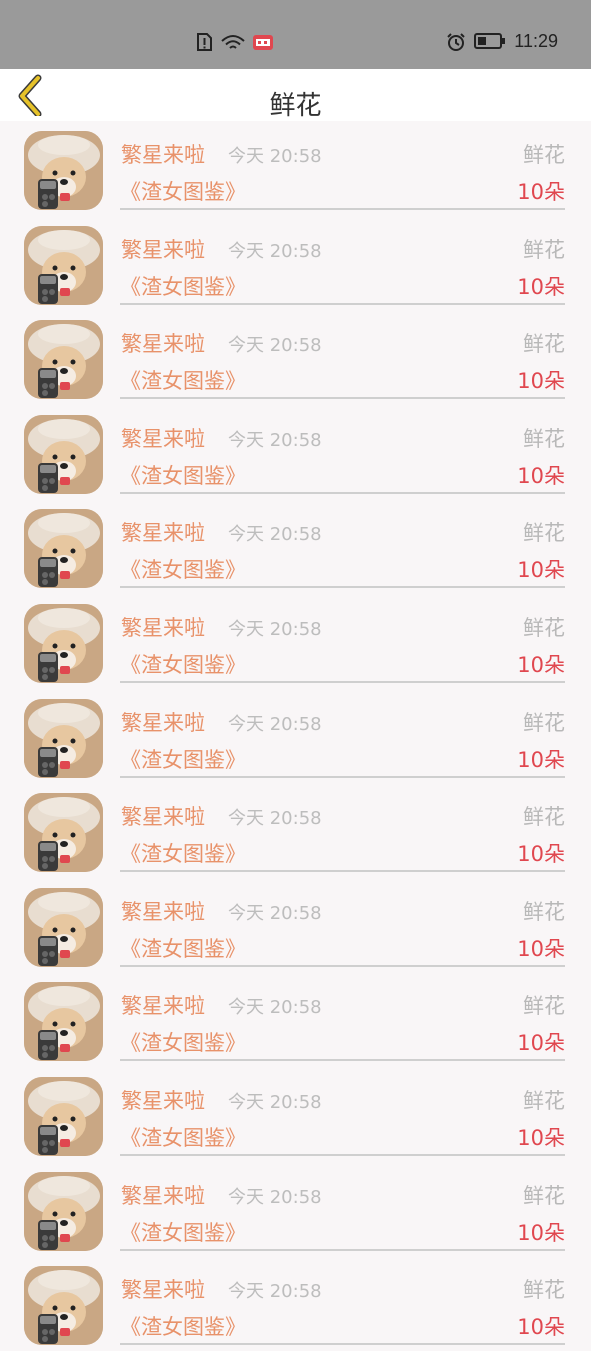 The image size is (591, 1351). I want to click on alarm-icon, so click(456, 42).